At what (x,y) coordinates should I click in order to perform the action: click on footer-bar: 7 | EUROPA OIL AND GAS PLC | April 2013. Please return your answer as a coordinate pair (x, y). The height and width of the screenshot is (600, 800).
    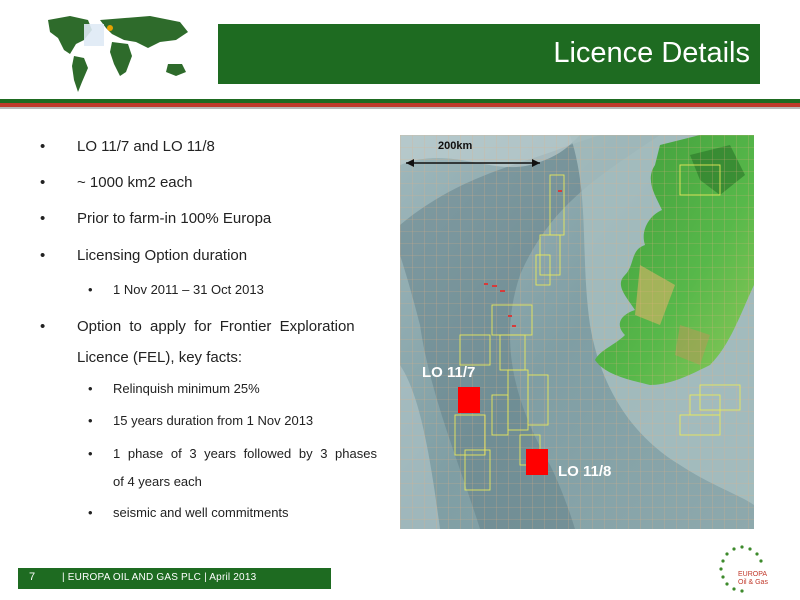
    Looking at the image, I should click on (174, 578).